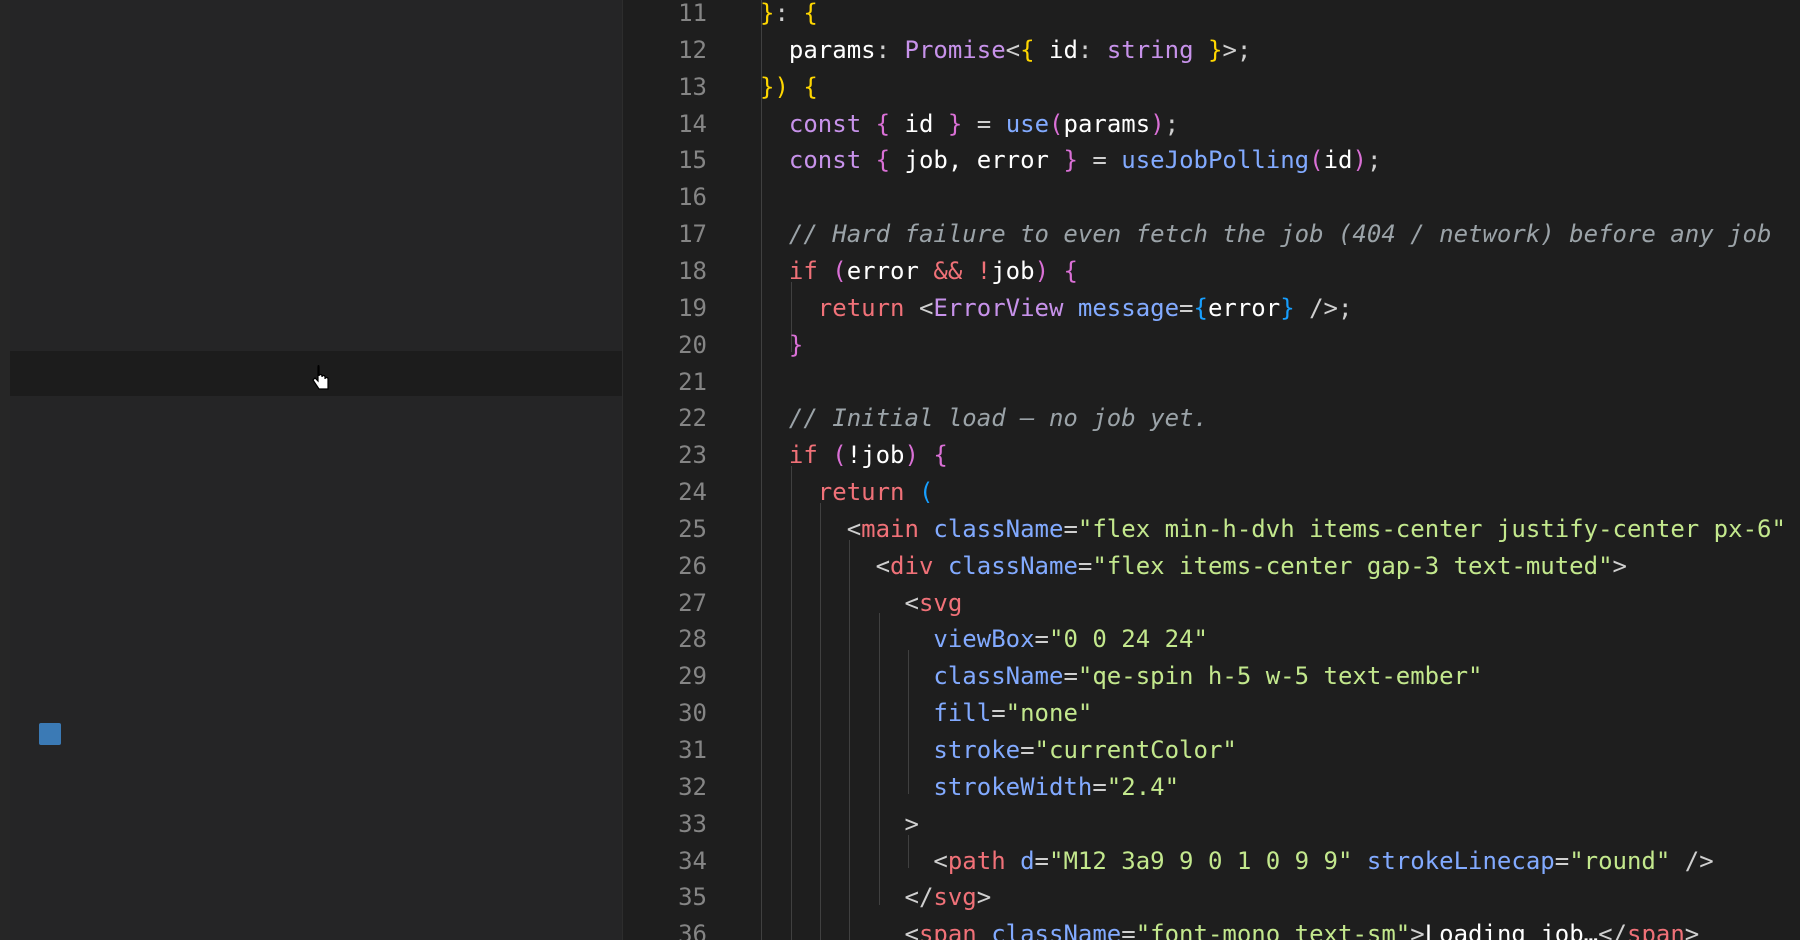  Describe the element at coordinates (1211, 87) in the screenshot. I see `code-line: 13}) {` at that location.